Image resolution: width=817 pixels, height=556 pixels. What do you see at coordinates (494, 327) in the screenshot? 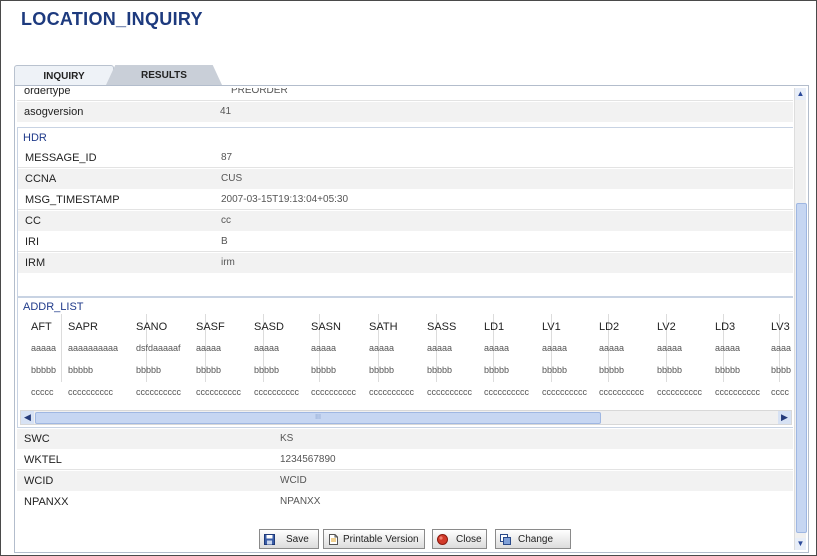
I see `column-header: LD1` at bounding box center [494, 327].